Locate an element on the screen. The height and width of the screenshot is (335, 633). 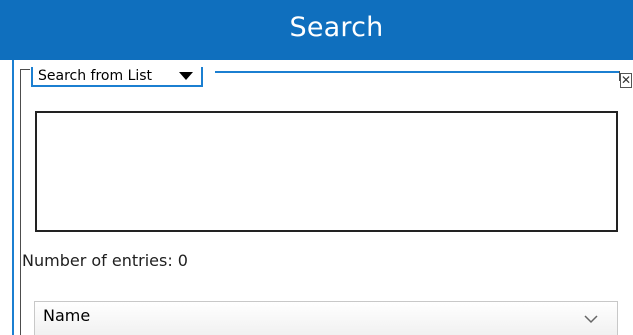
entry-count-label: Number of entries: 0 is located at coordinates (105, 260).